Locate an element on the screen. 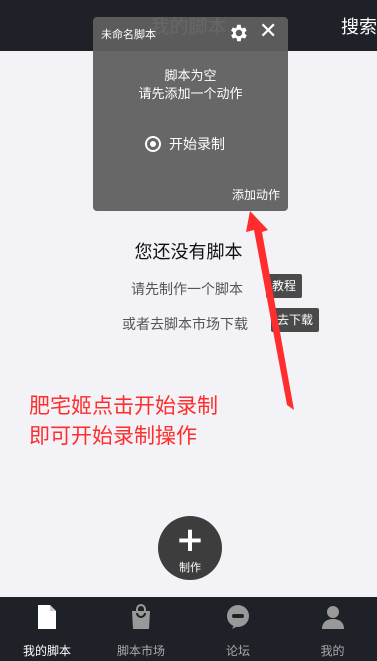 This screenshot has height=661, width=377. document-icon is located at coordinates (47, 617).